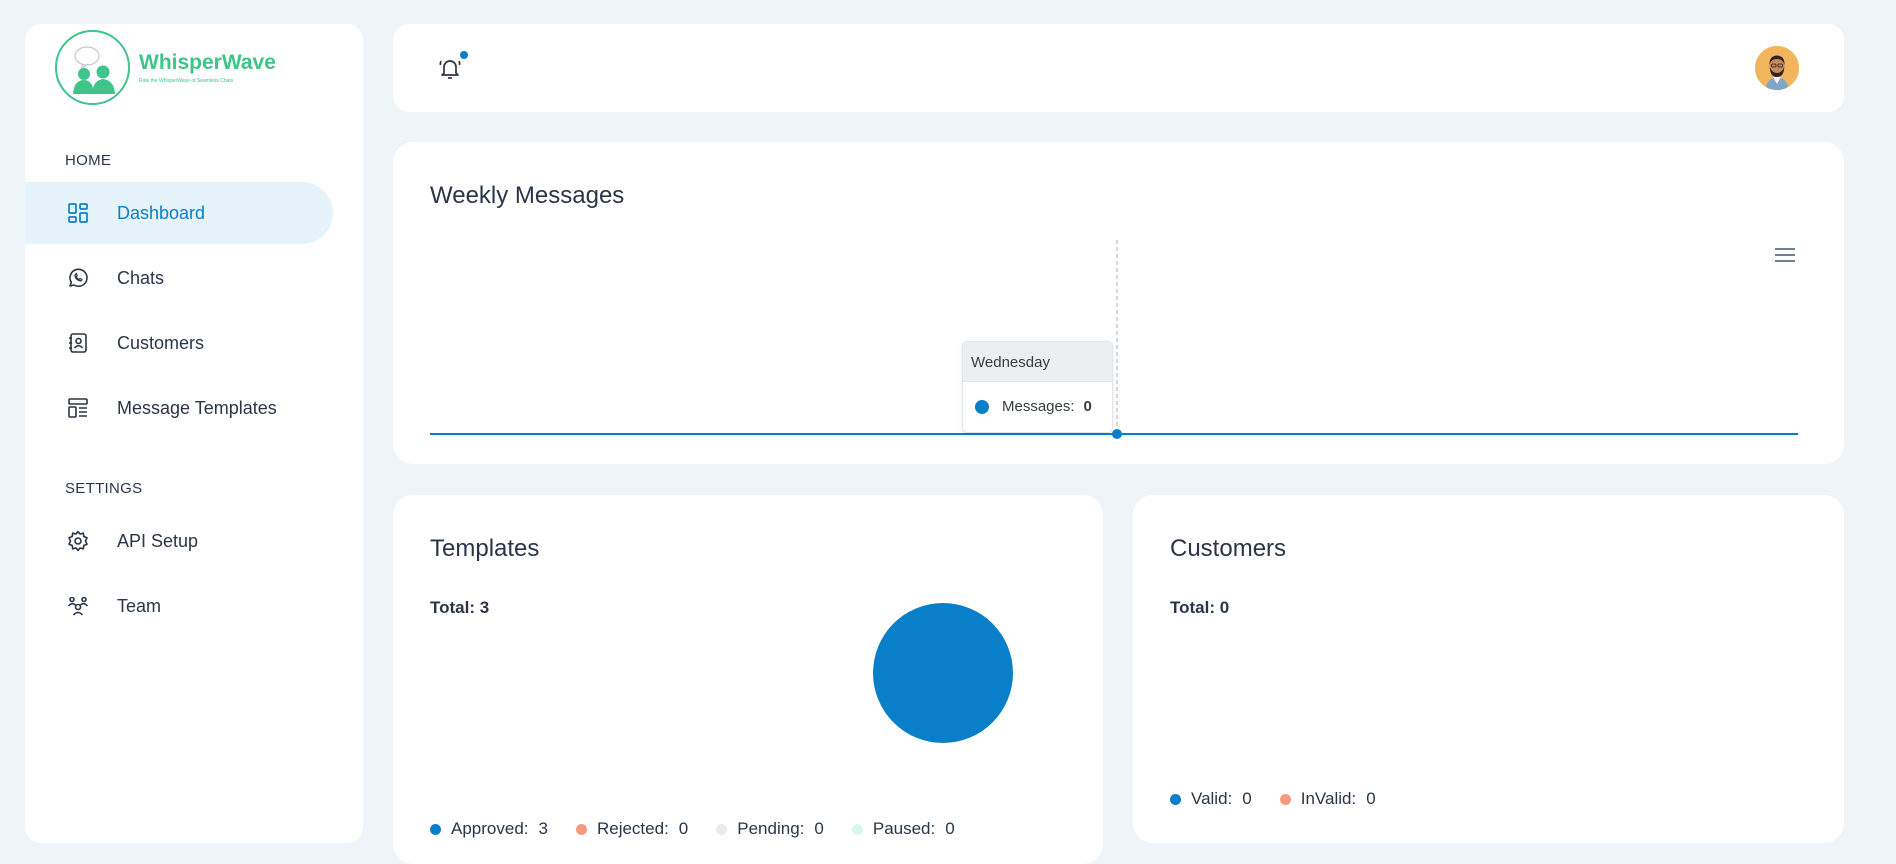 This screenshot has height=864, width=1896. I want to click on notification-dot, so click(464, 55).